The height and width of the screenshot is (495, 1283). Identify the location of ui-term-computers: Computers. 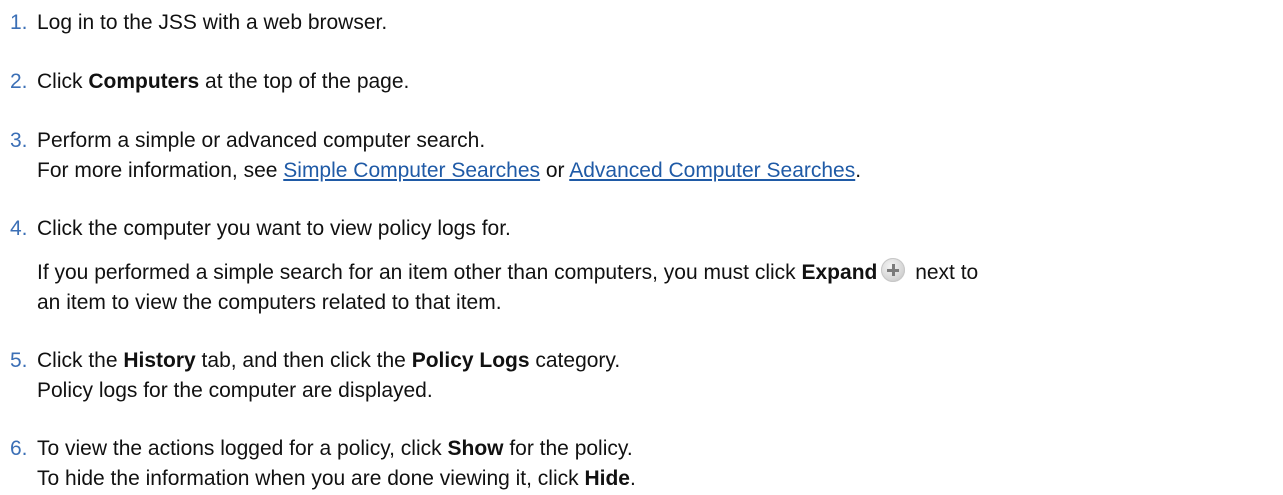
(144, 81).